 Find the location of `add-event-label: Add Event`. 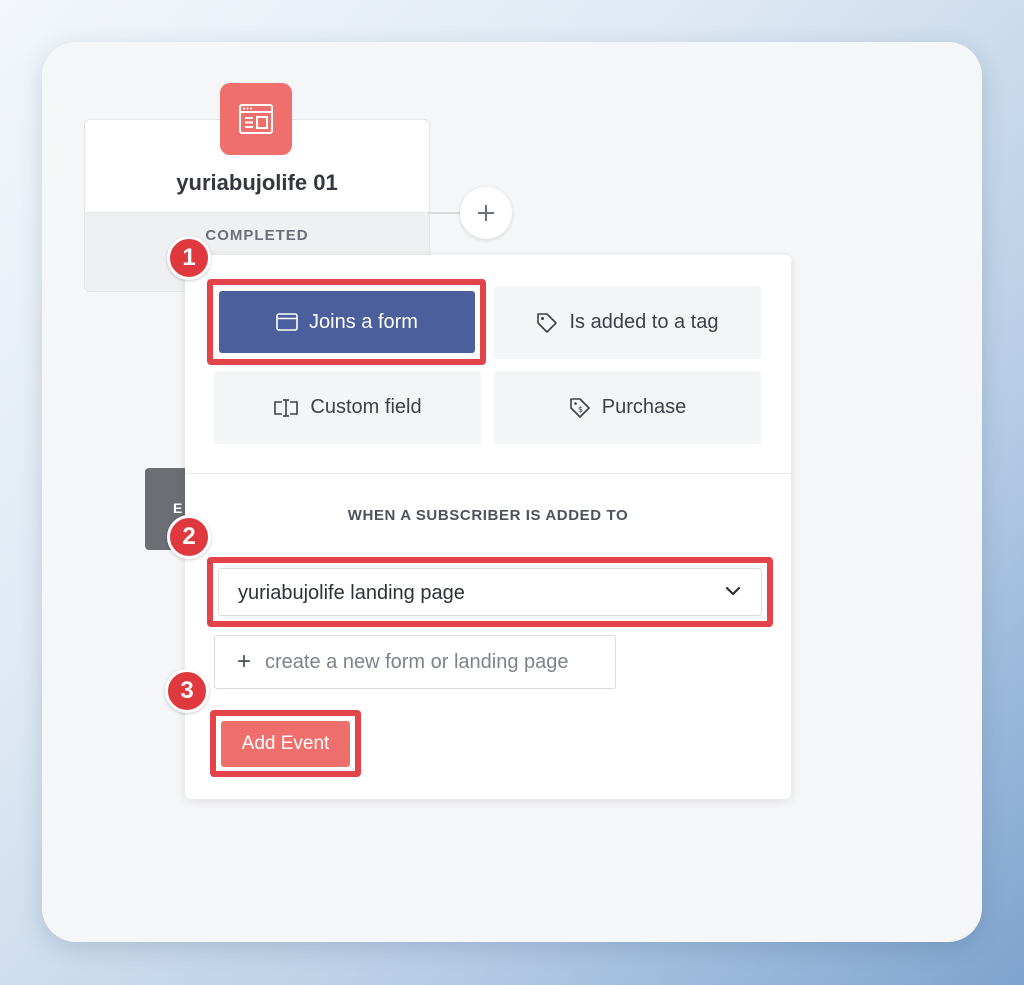

add-event-label: Add Event is located at coordinates (285, 743).